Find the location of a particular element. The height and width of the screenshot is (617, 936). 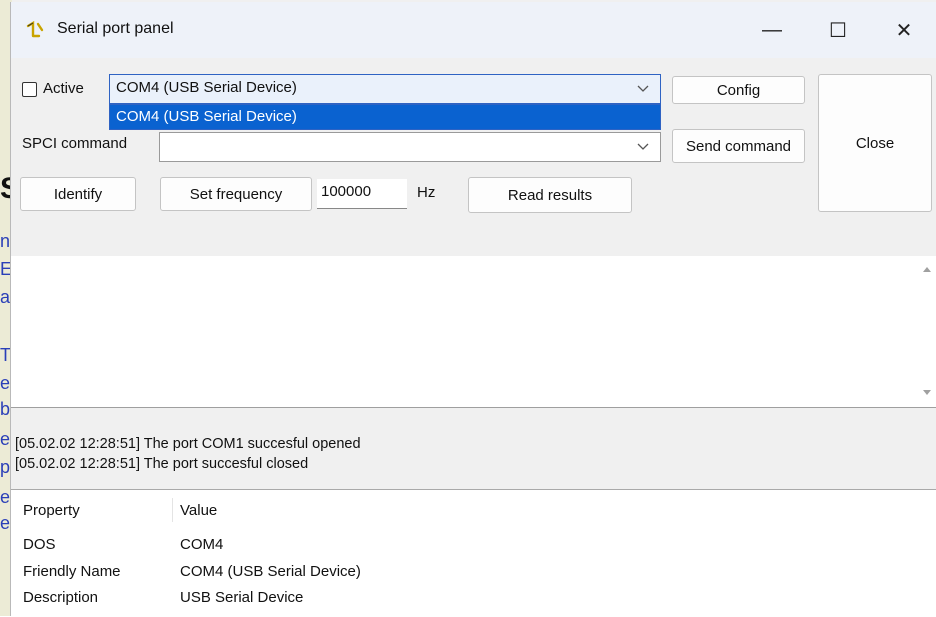

identify-button: Identify is located at coordinates (78, 194).